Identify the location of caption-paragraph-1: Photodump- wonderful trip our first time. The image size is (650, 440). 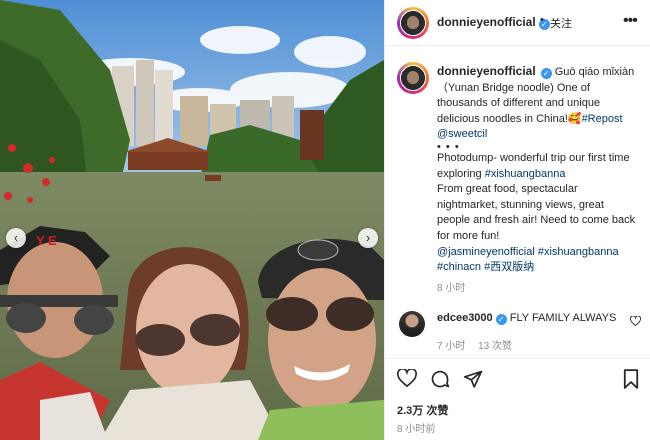
(533, 157).